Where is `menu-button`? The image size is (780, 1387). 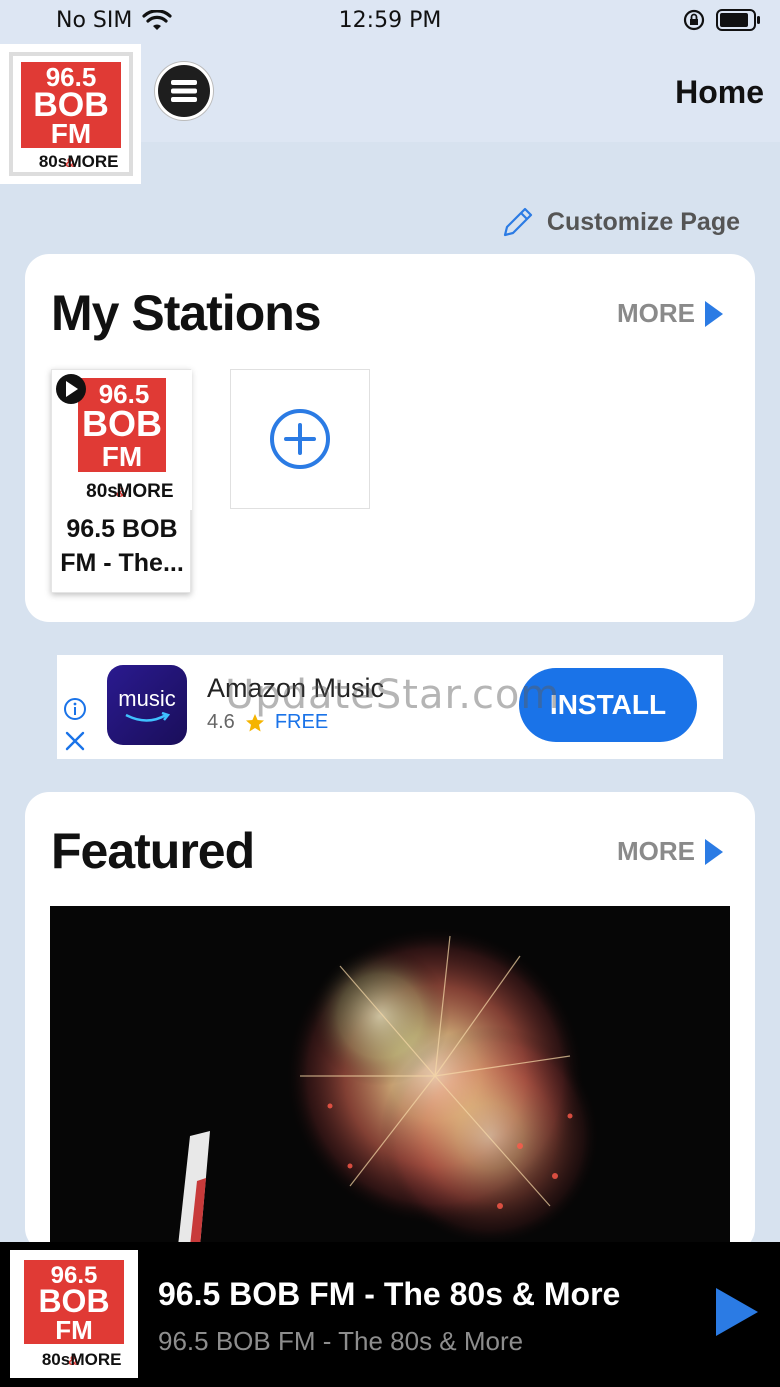 menu-button is located at coordinates (184, 91).